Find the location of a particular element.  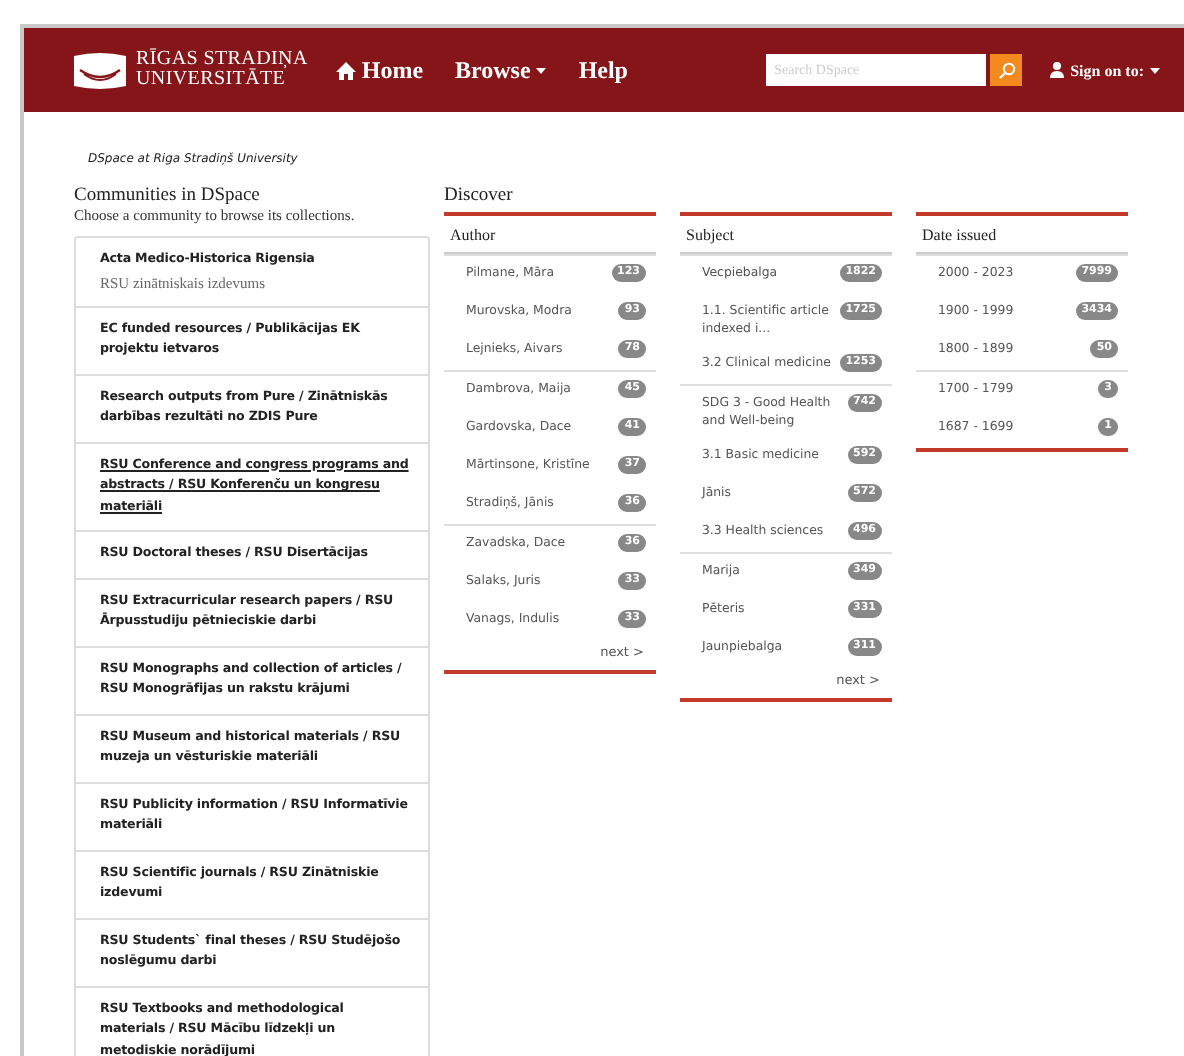

home-icon is located at coordinates (345, 70).